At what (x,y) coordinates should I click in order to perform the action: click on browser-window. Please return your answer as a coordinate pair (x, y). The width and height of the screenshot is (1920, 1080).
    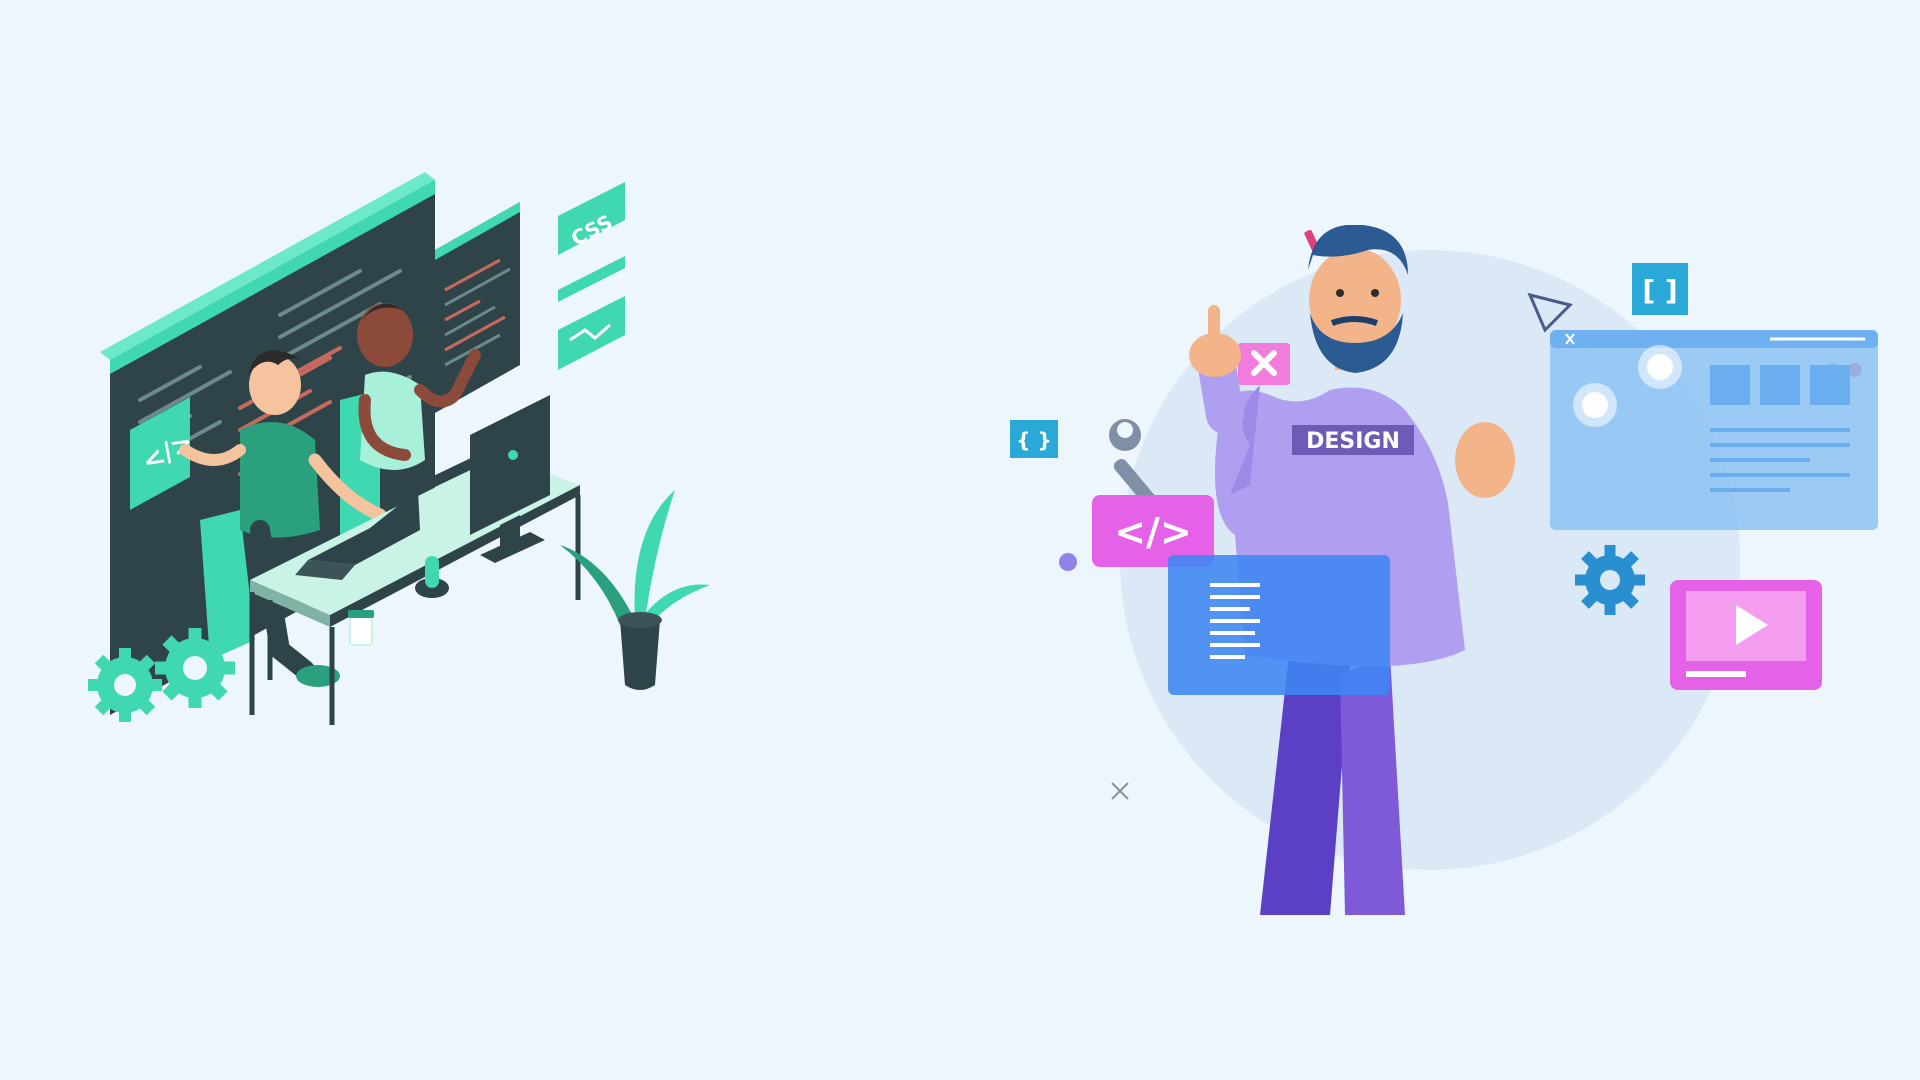
    Looking at the image, I should click on (1714, 430).